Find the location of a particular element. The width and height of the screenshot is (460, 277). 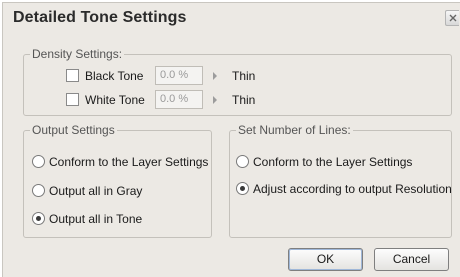

output-gray-label: Output all in Gray is located at coordinates (95, 191).